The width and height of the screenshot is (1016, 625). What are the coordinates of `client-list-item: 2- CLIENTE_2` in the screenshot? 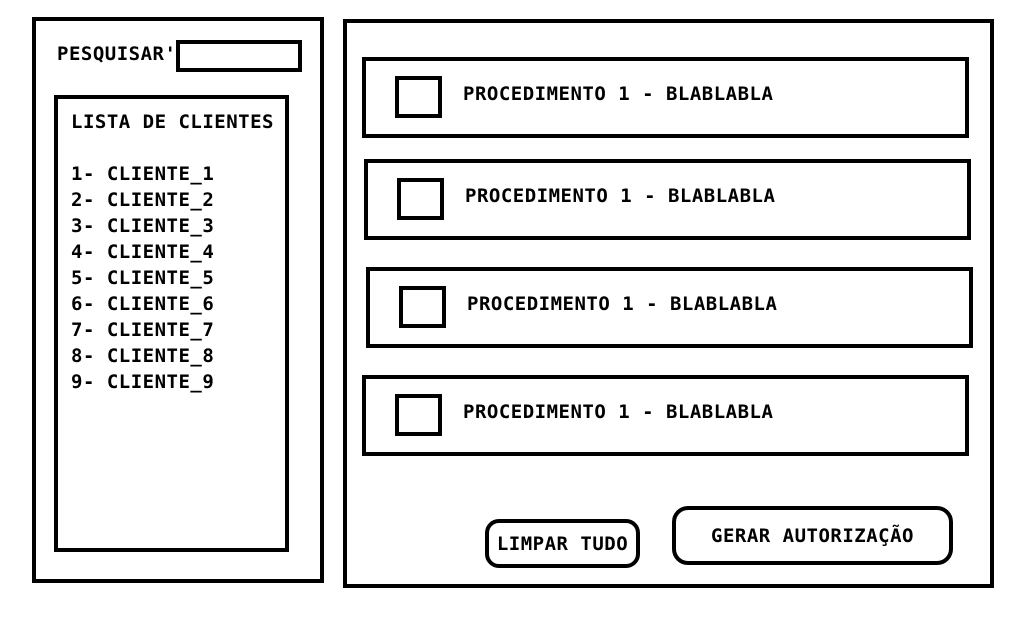 It's located at (142, 202).